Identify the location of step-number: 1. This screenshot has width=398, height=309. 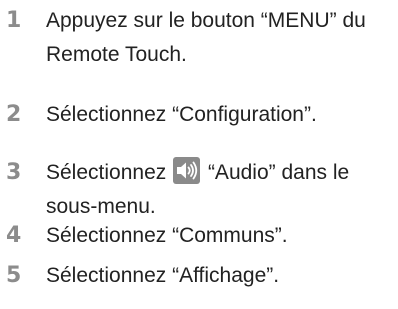
(14, 20).